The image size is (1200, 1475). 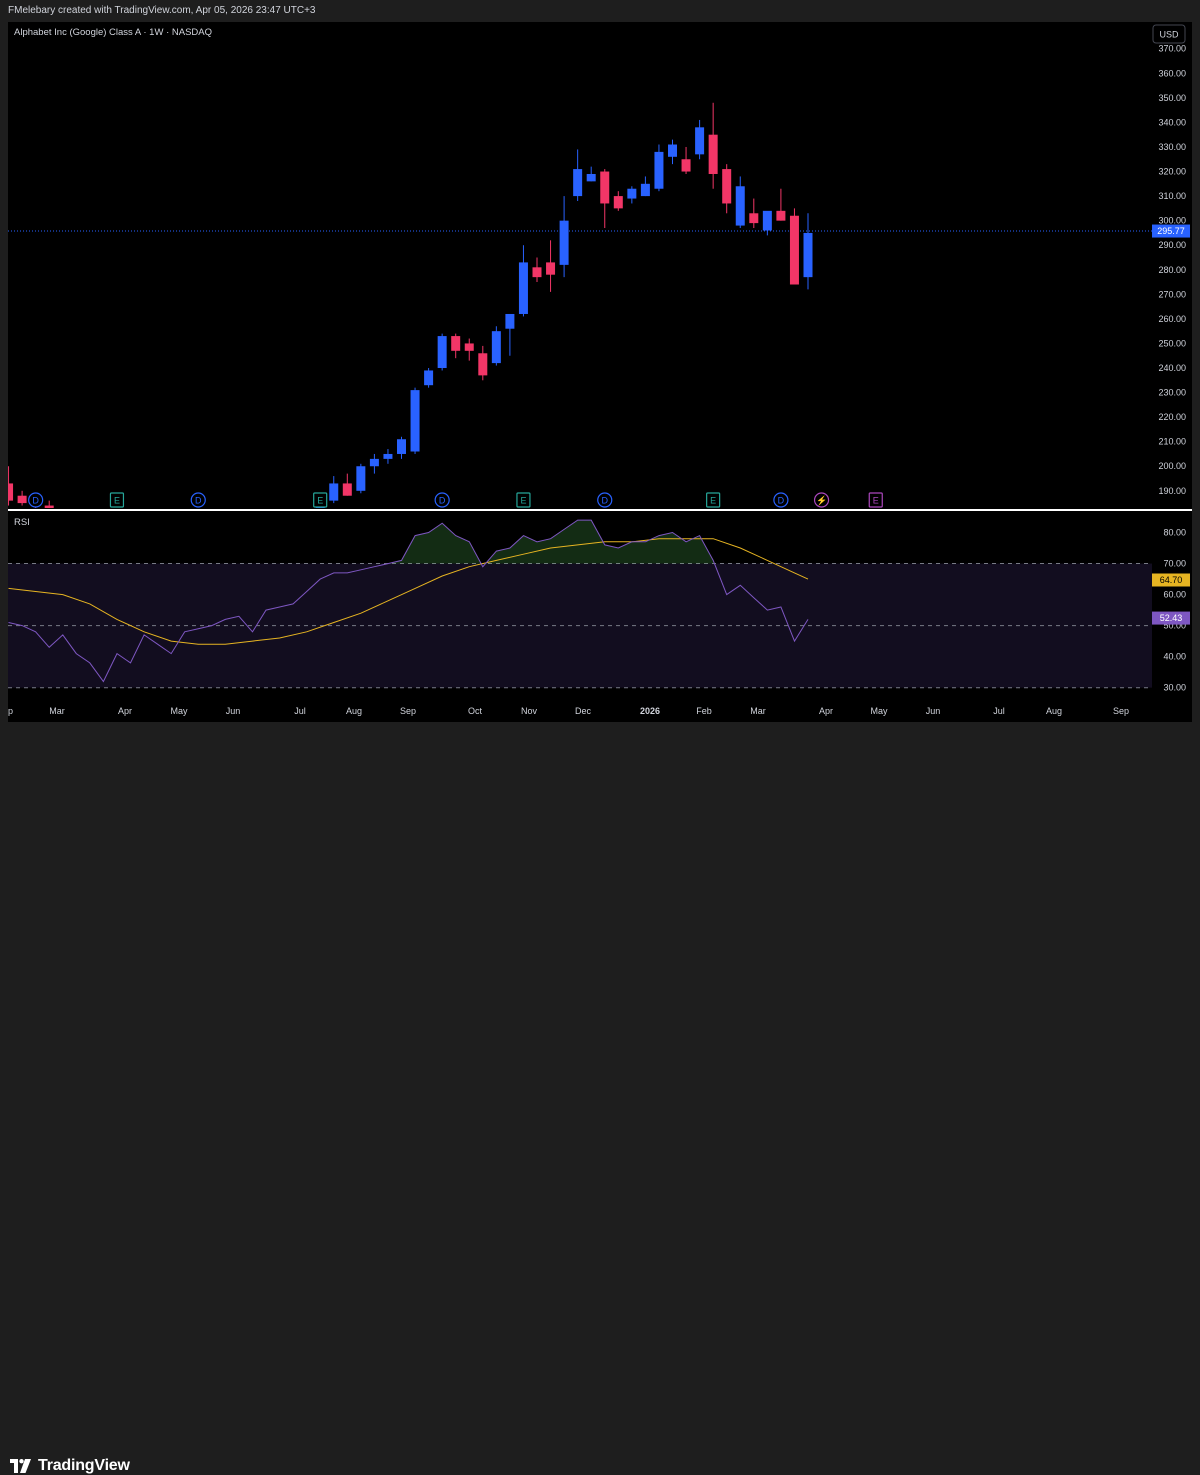 What do you see at coordinates (10, 711) in the screenshot?
I see `time-tick-label: p` at bounding box center [10, 711].